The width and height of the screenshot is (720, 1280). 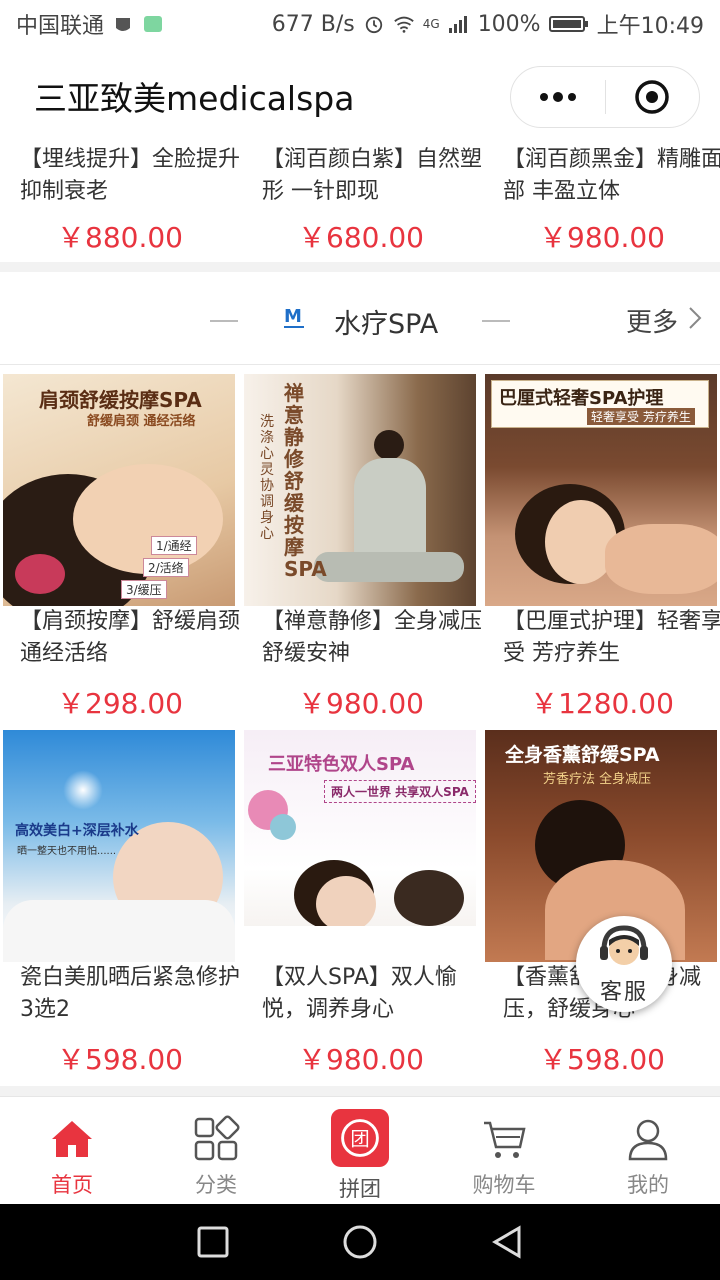 I want to click on image-subcaption: 芳香疗法 全身减压, so click(x=597, y=779).